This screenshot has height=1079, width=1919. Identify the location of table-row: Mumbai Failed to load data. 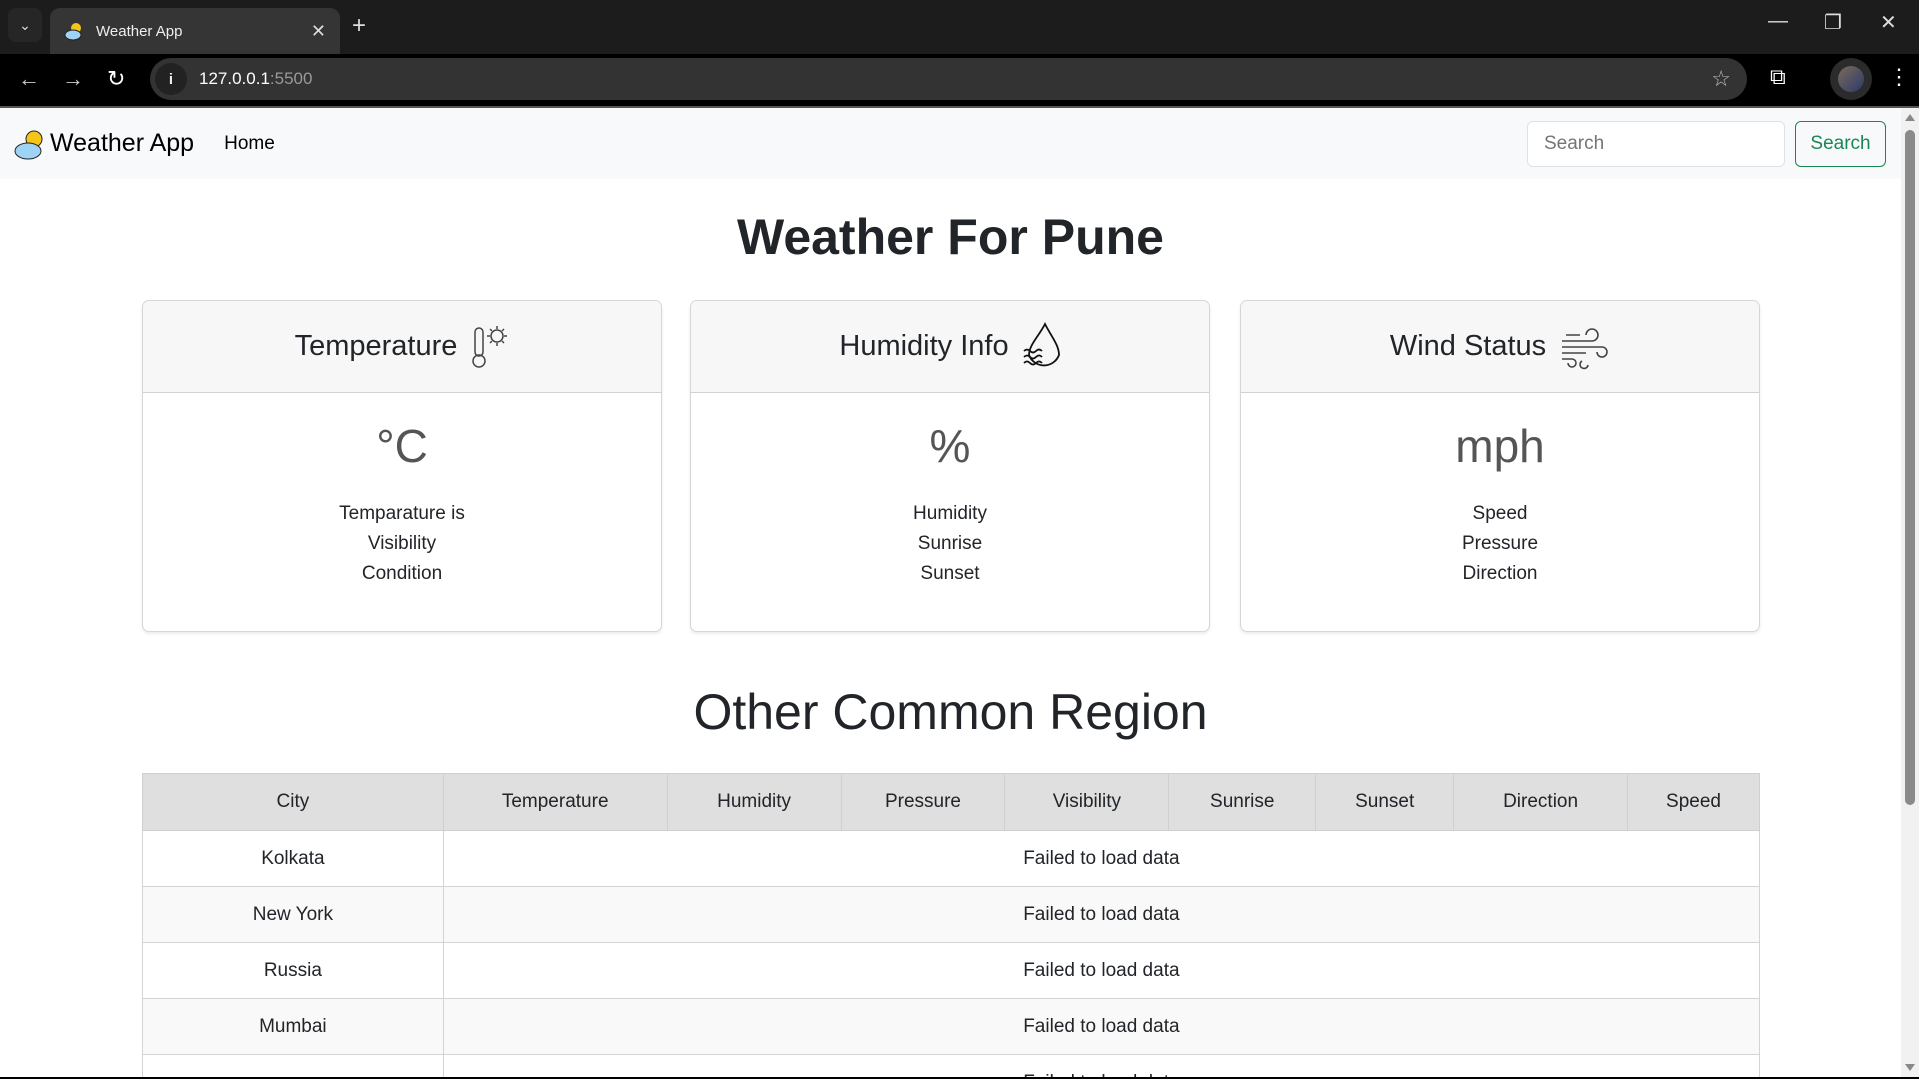
(951, 1026).